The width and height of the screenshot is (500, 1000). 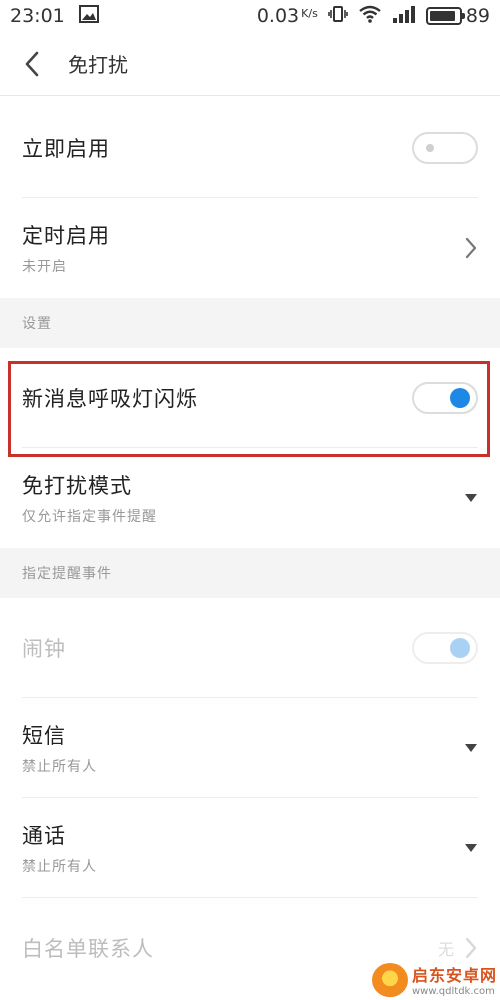 What do you see at coordinates (66, 149) in the screenshot?
I see `row-title: 立即启用` at bounding box center [66, 149].